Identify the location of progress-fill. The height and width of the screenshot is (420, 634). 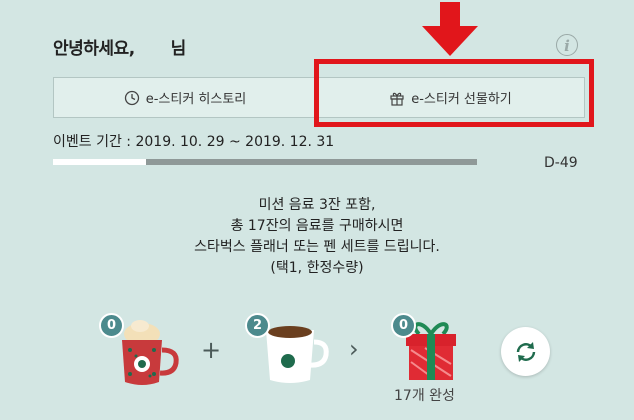
(100, 162).